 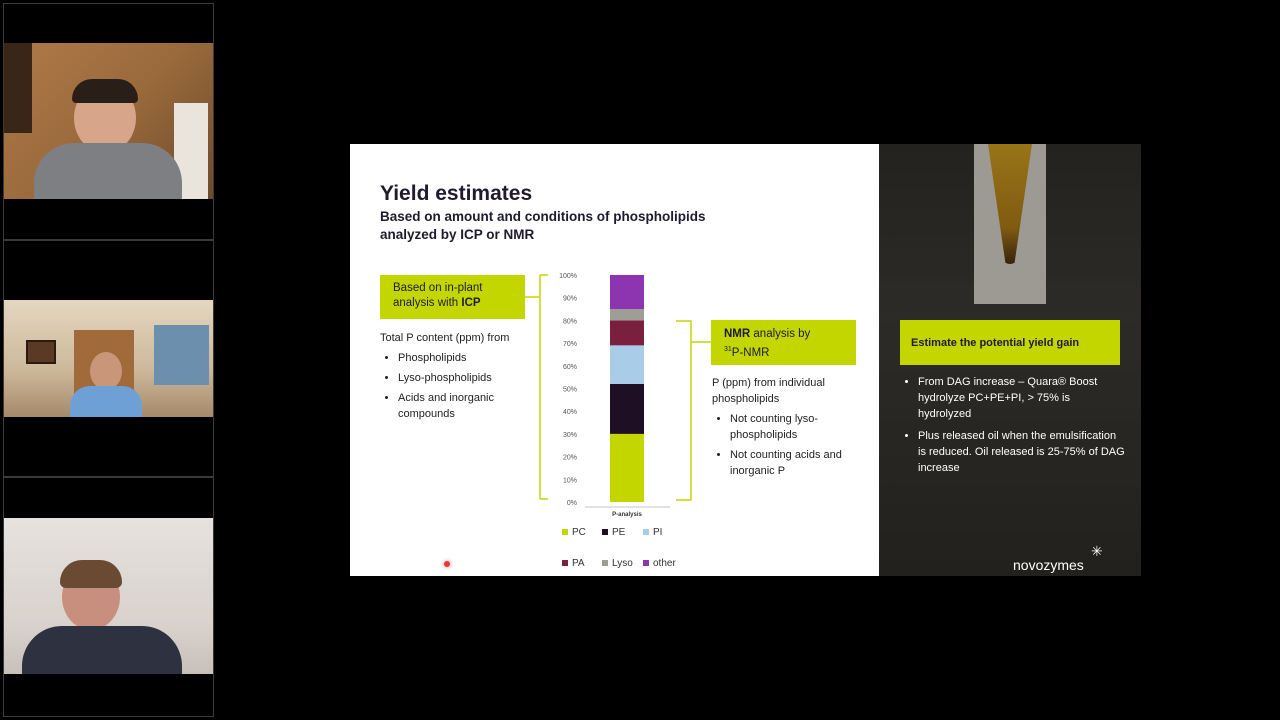 What do you see at coordinates (627, 364) in the screenshot?
I see `bar-segment-pi` at bounding box center [627, 364].